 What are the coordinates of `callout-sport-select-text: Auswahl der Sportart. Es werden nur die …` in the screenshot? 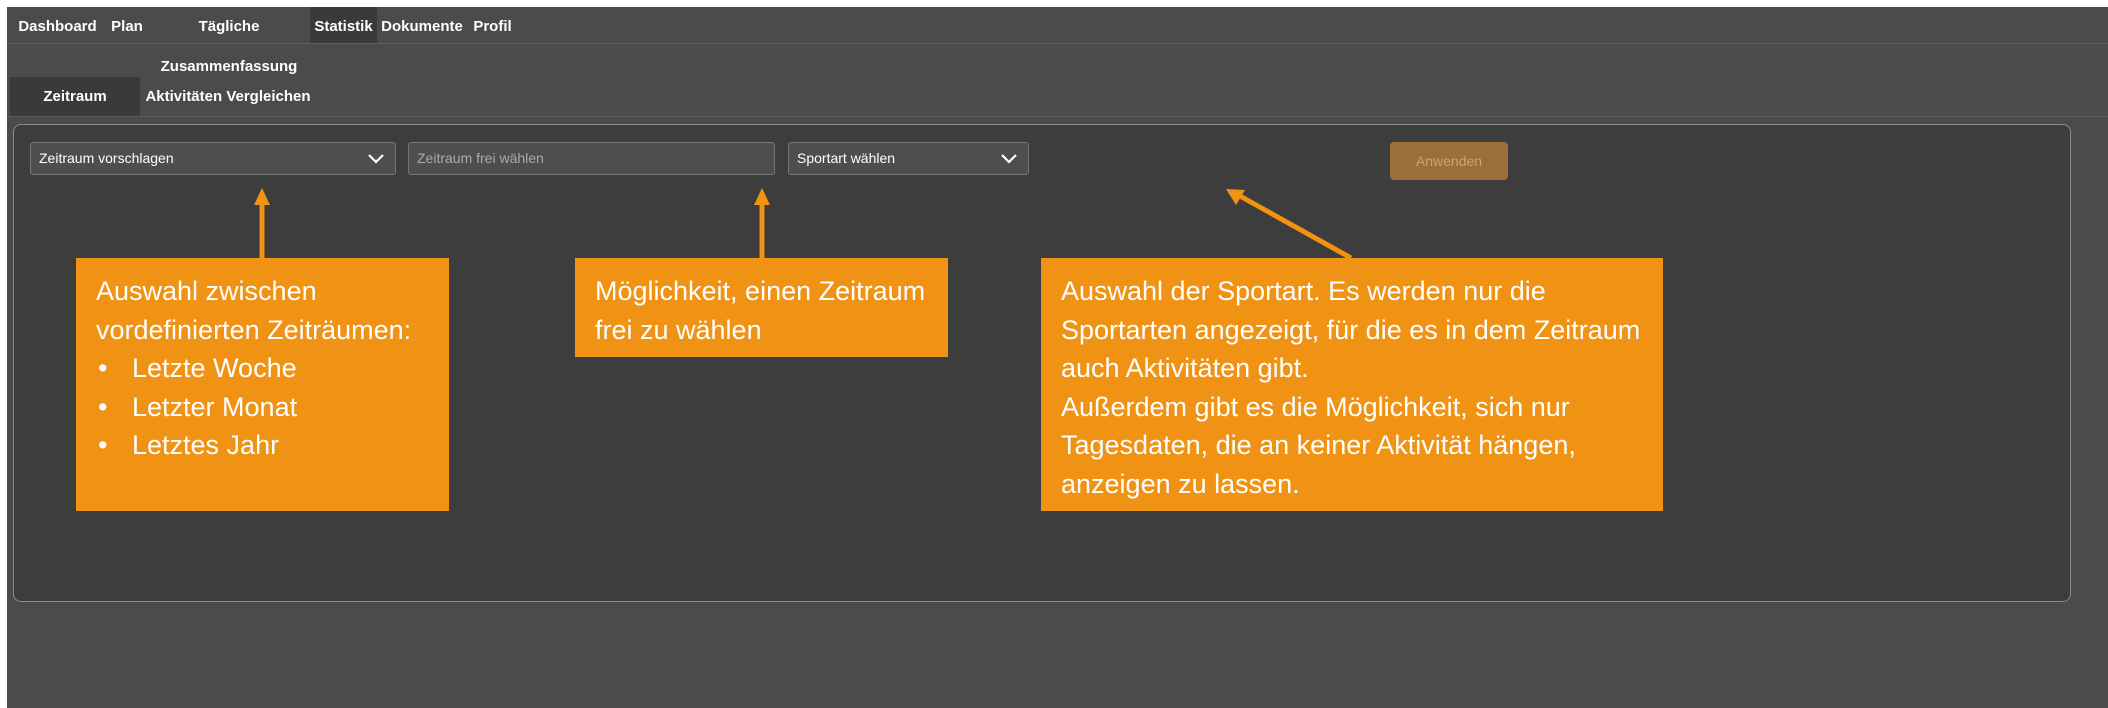 It's located at (1351, 329).